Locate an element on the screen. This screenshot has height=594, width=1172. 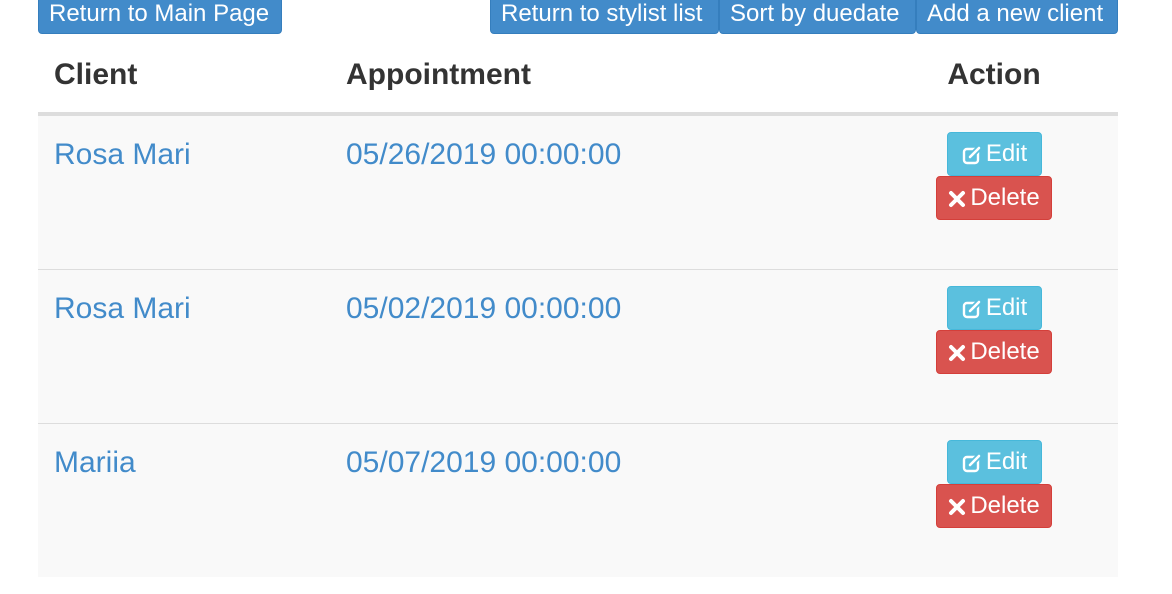
table-header: Client Appointment Action is located at coordinates (578, 80).